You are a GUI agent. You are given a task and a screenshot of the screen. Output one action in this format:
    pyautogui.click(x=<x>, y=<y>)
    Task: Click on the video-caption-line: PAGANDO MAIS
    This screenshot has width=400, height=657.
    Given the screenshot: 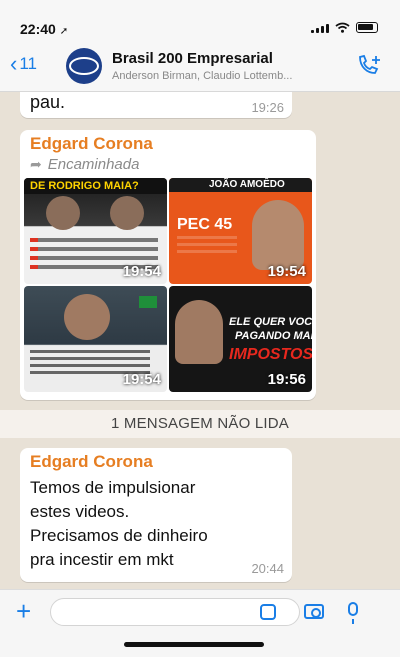 What is the action you would take?
    pyautogui.click(x=273, y=336)
    